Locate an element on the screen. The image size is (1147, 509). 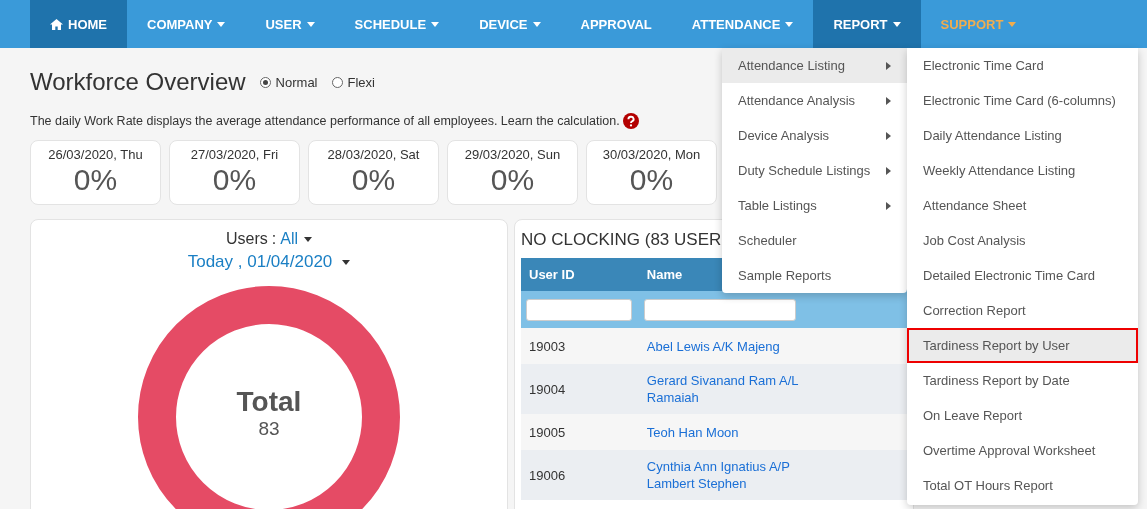
menu-item: Attendance Listing is located at coordinates (814, 65).